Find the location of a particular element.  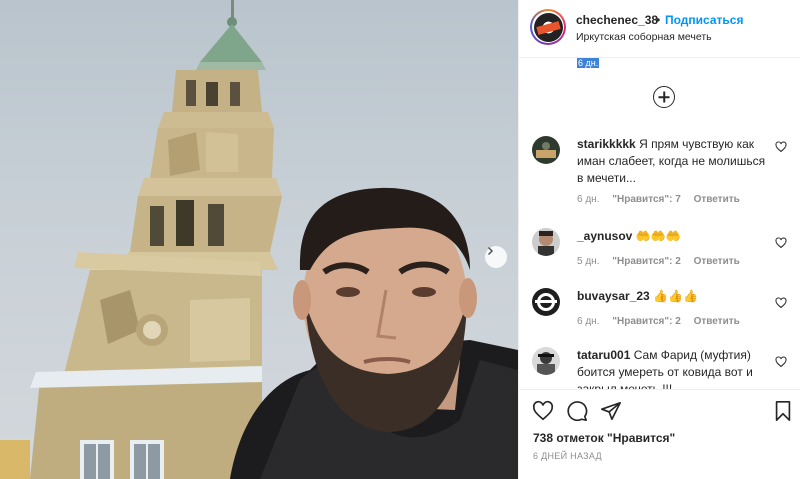

post-date: 6 ДНЕЙ НАЗАД is located at coordinates (567, 456).